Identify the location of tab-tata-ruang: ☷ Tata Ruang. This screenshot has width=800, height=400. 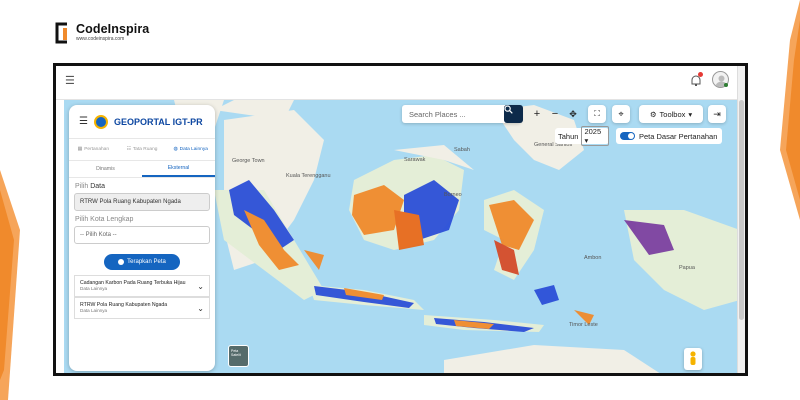
(142, 149).